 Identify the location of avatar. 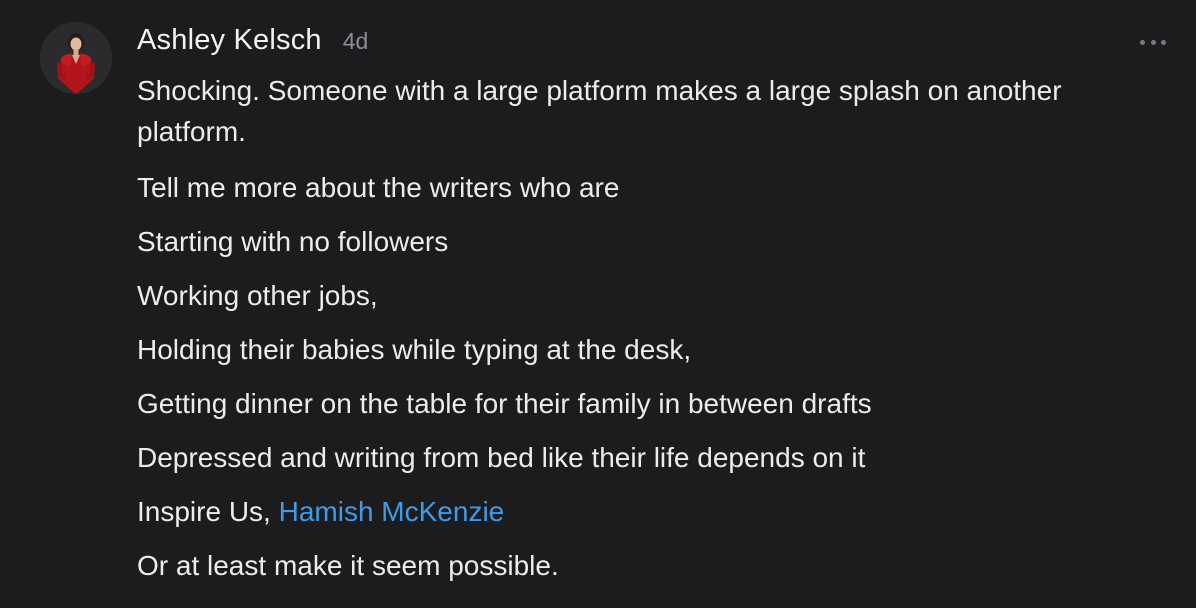
(76, 58).